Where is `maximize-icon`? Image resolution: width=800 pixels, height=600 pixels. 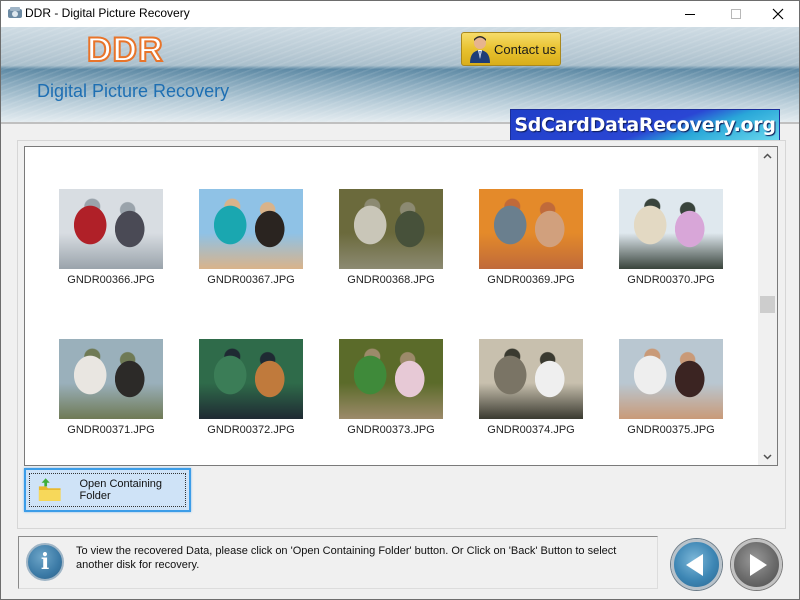 maximize-icon is located at coordinates (736, 14).